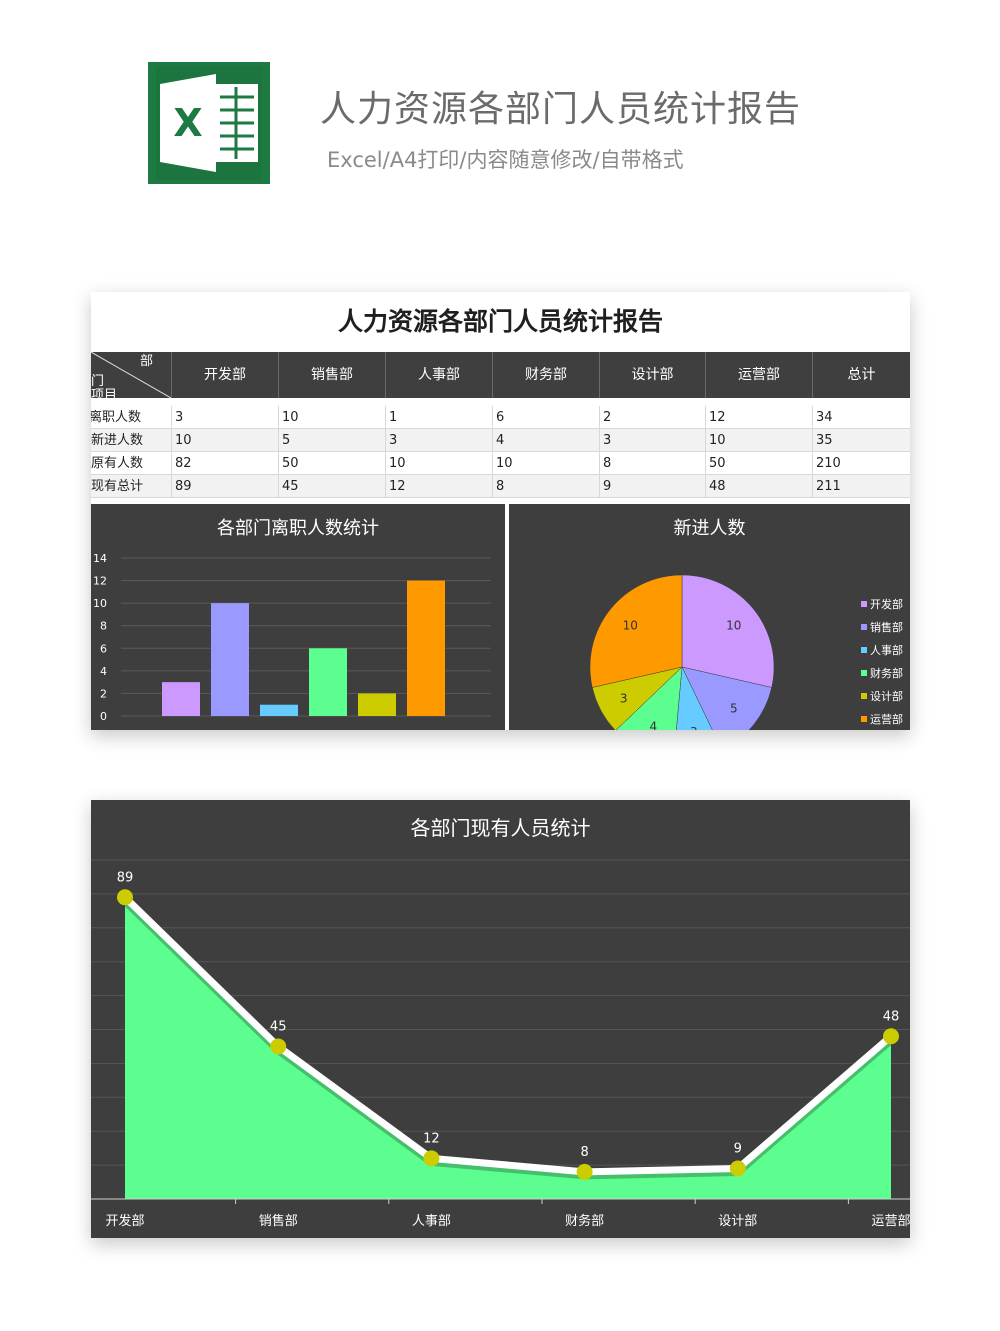  What do you see at coordinates (103, 671) in the screenshot?
I see `bar-y-tick-label: 4` at bounding box center [103, 671].